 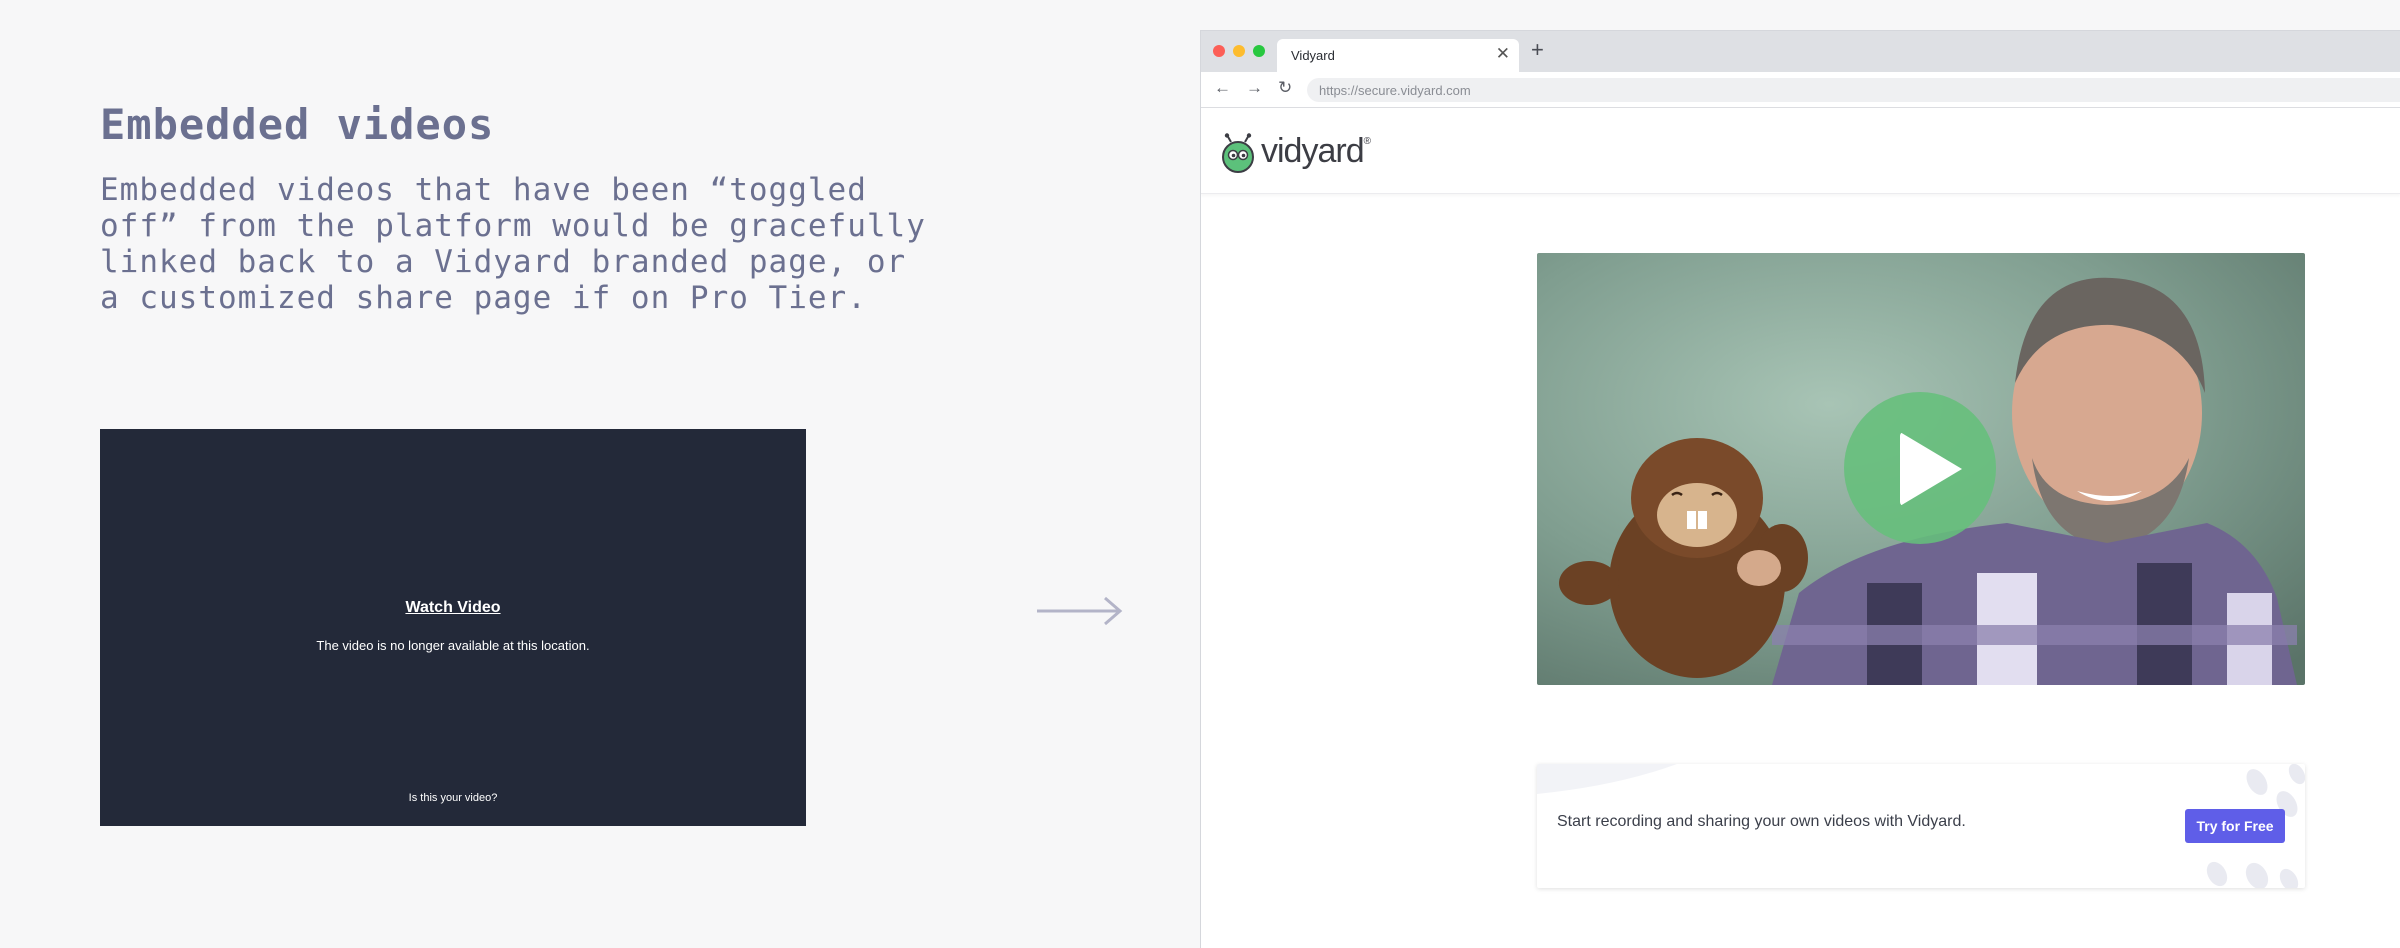 What do you see at coordinates (453, 798) in the screenshot?
I see `is-this-your-video-link: Is this your video?` at bounding box center [453, 798].